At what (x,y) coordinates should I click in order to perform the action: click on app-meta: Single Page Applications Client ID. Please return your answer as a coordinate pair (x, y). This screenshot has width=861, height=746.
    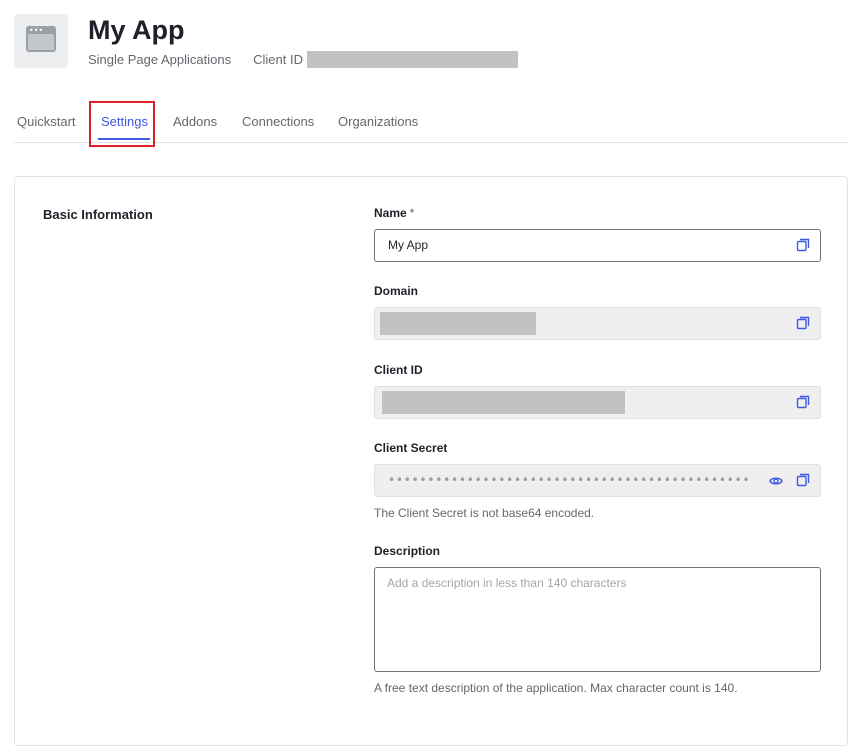
    Looking at the image, I should click on (303, 59).